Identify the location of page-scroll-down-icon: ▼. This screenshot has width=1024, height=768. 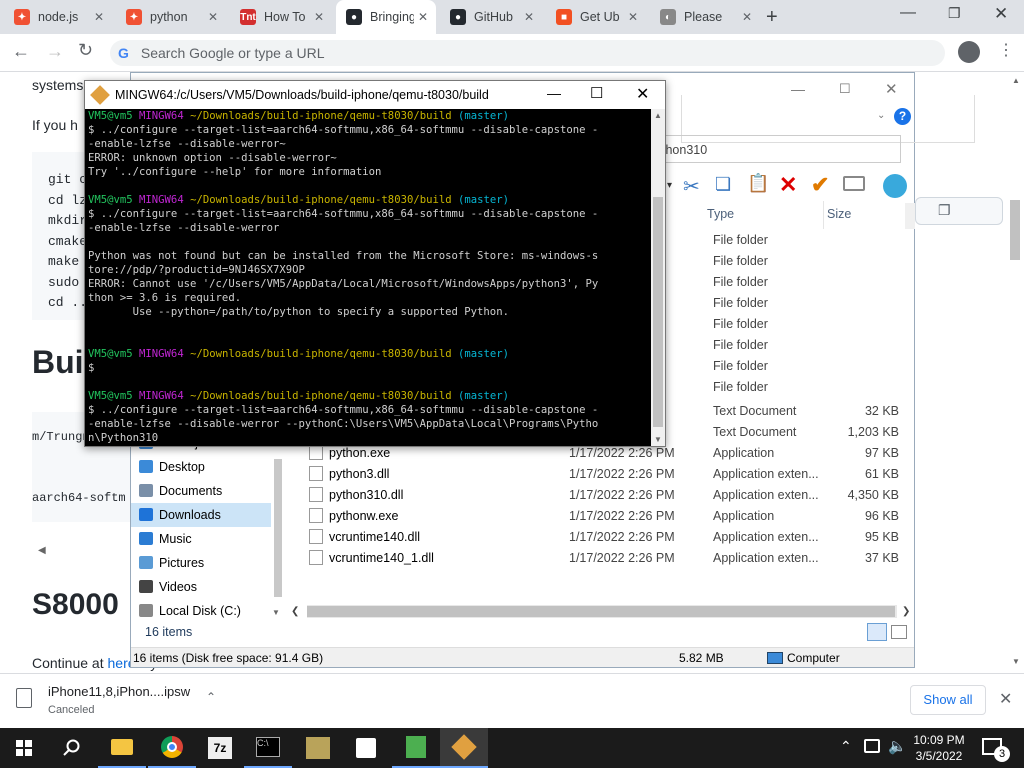
(1016, 661).